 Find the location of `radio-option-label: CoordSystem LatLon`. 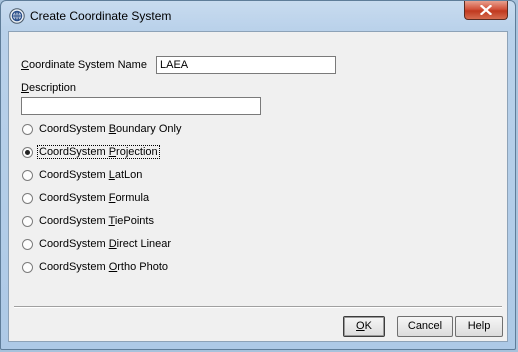

radio-option-label: CoordSystem LatLon is located at coordinates (90, 175).